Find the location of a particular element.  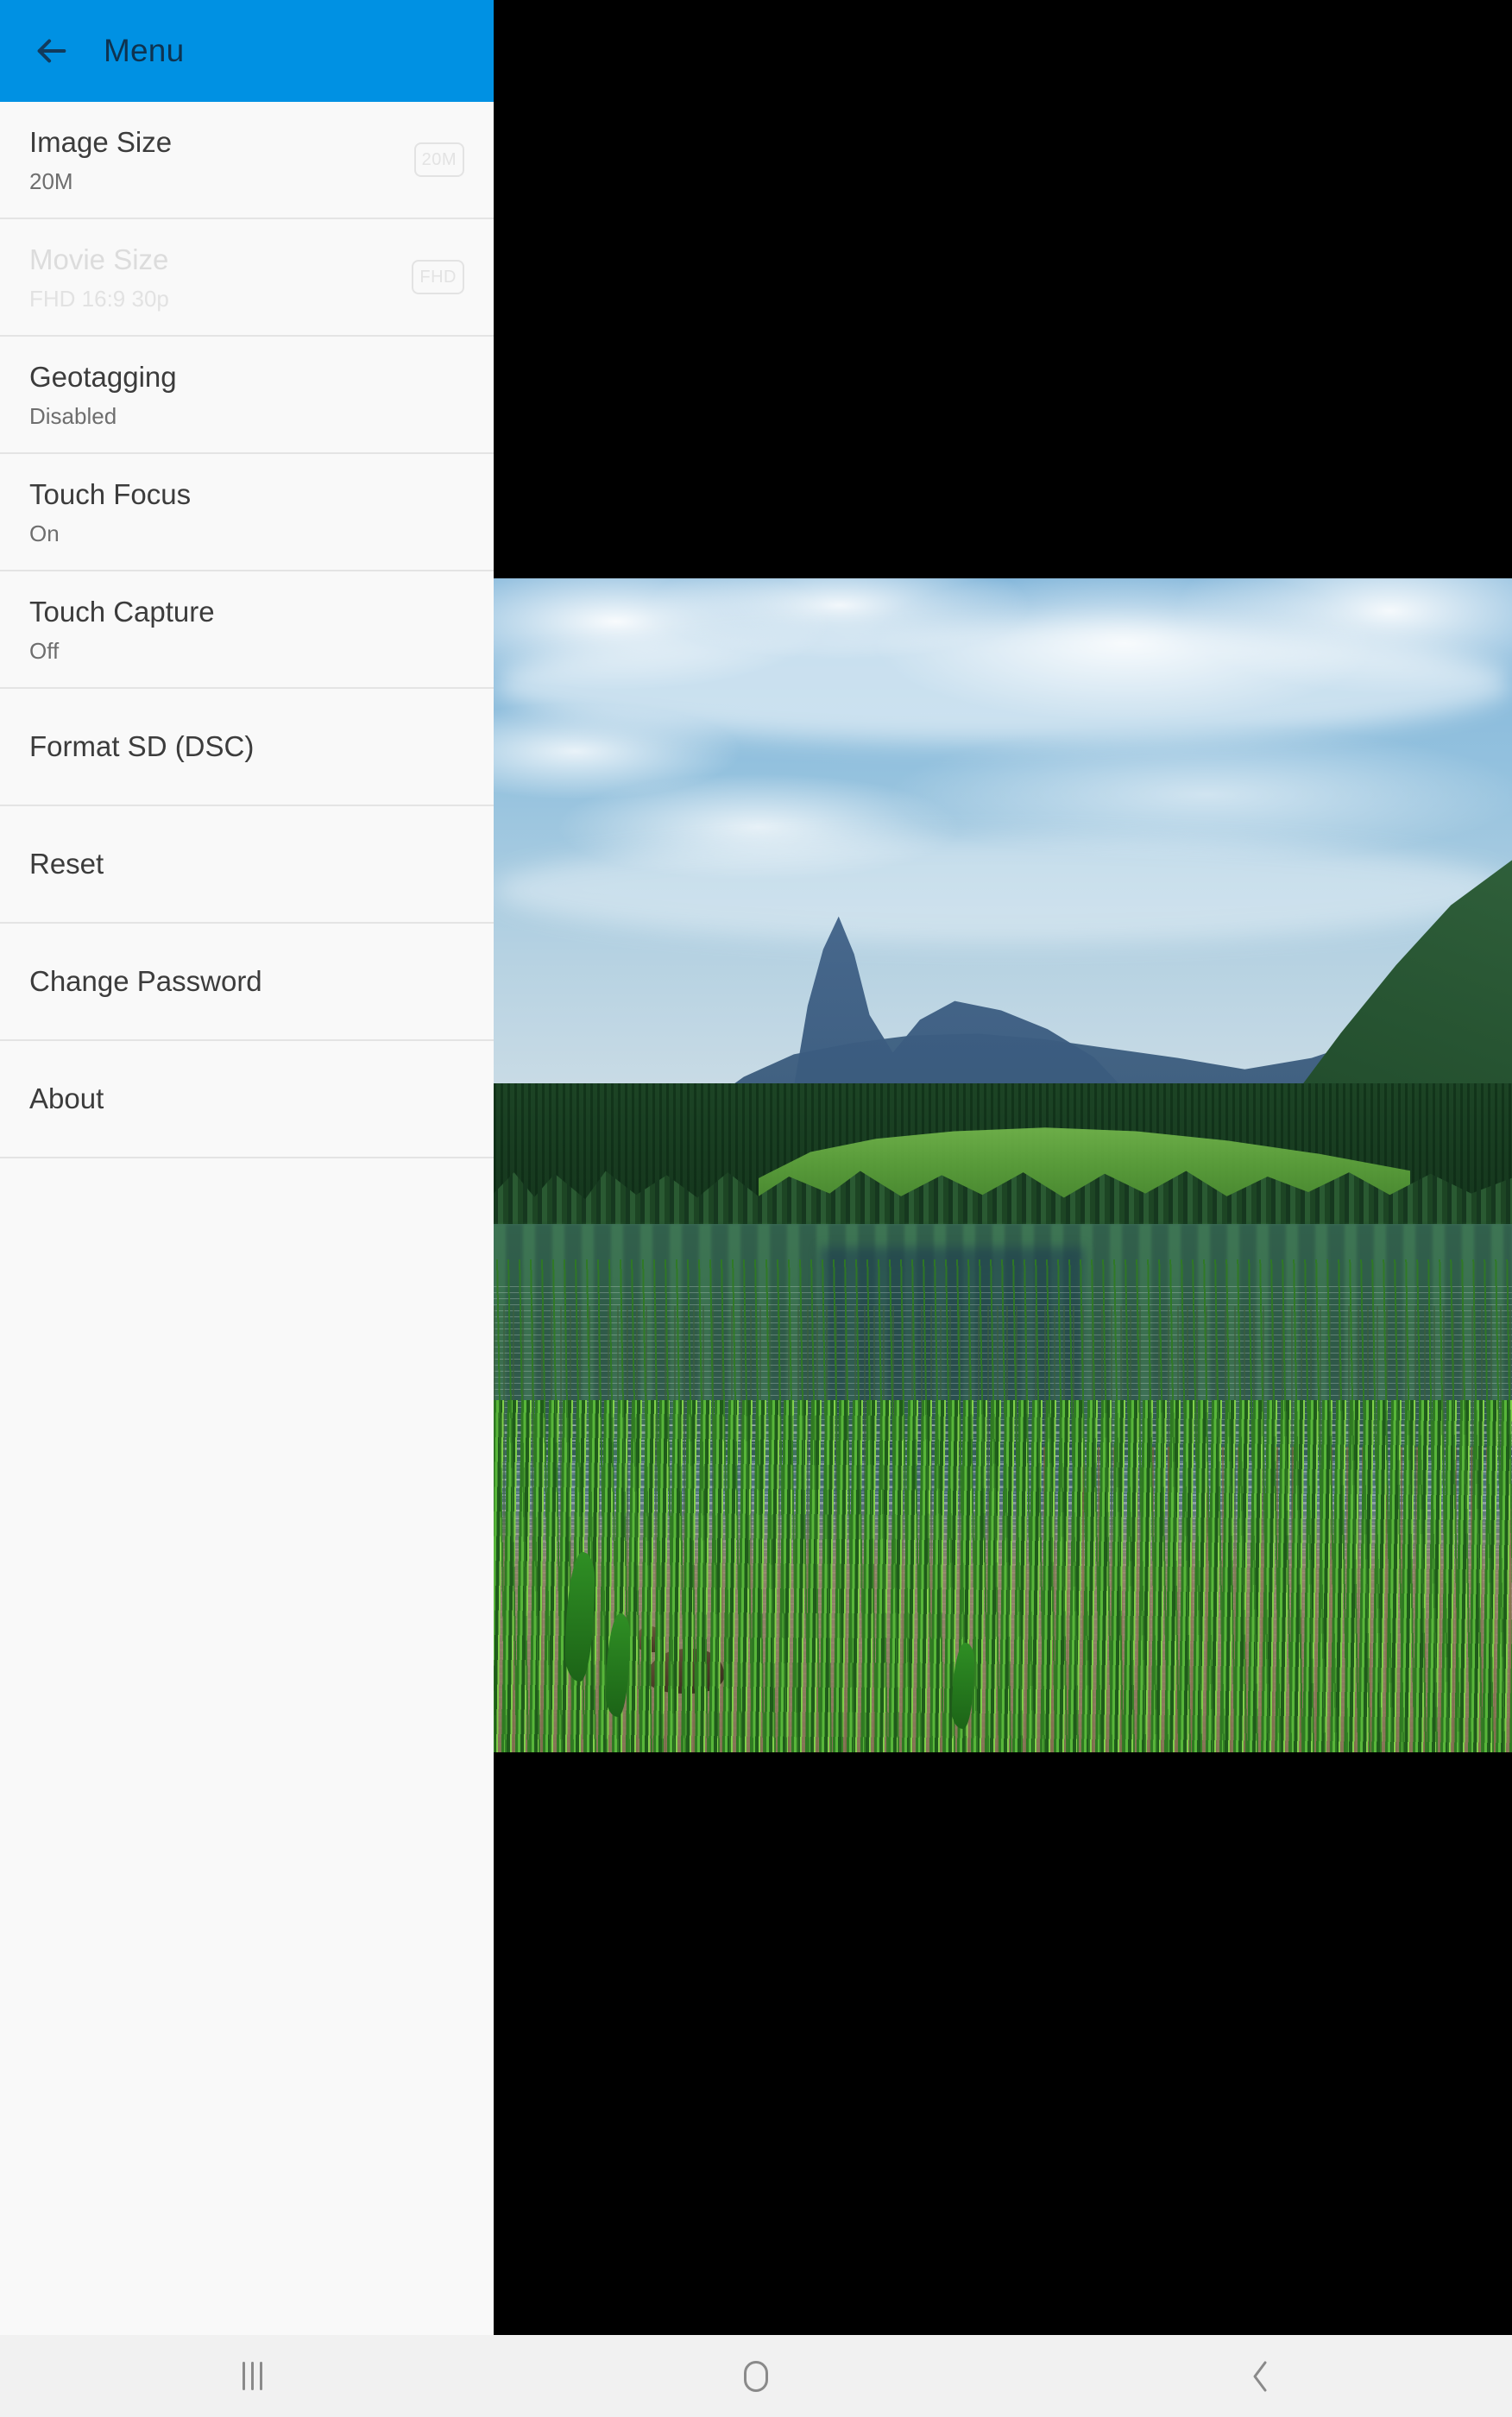

menu-item-text: About is located at coordinates (66, 1098).